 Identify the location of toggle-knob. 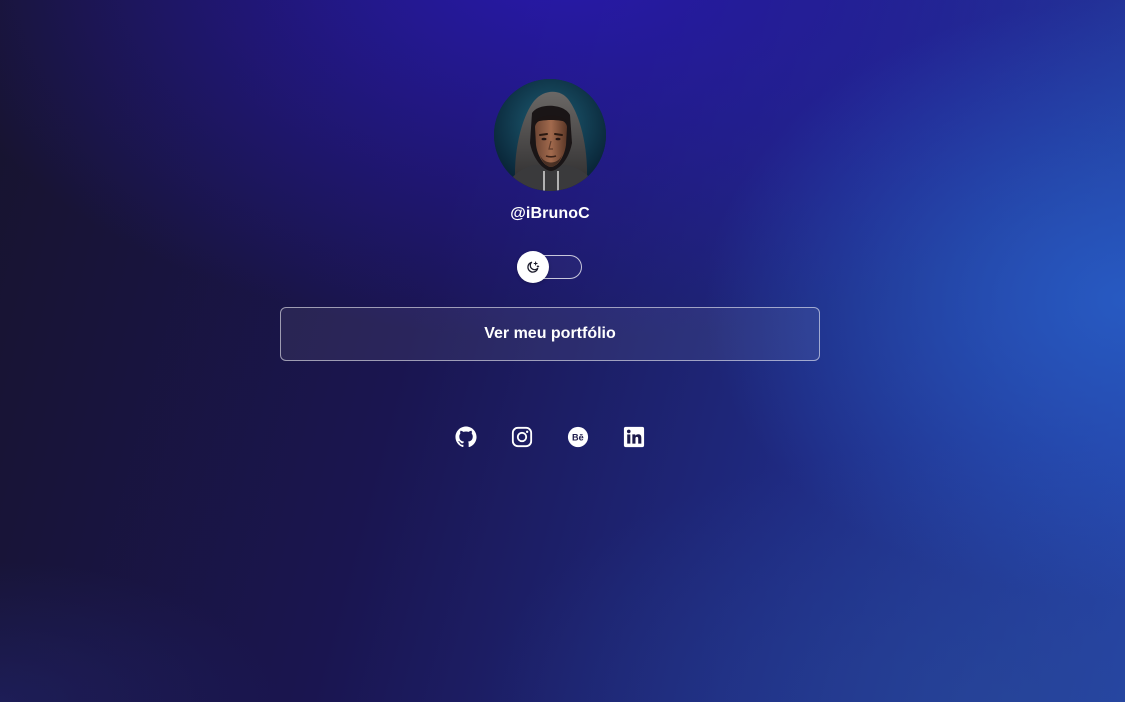
(533, 267).